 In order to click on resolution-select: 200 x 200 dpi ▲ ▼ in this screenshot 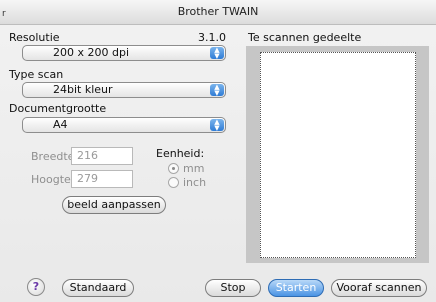, I will do `click(124, 53)`.